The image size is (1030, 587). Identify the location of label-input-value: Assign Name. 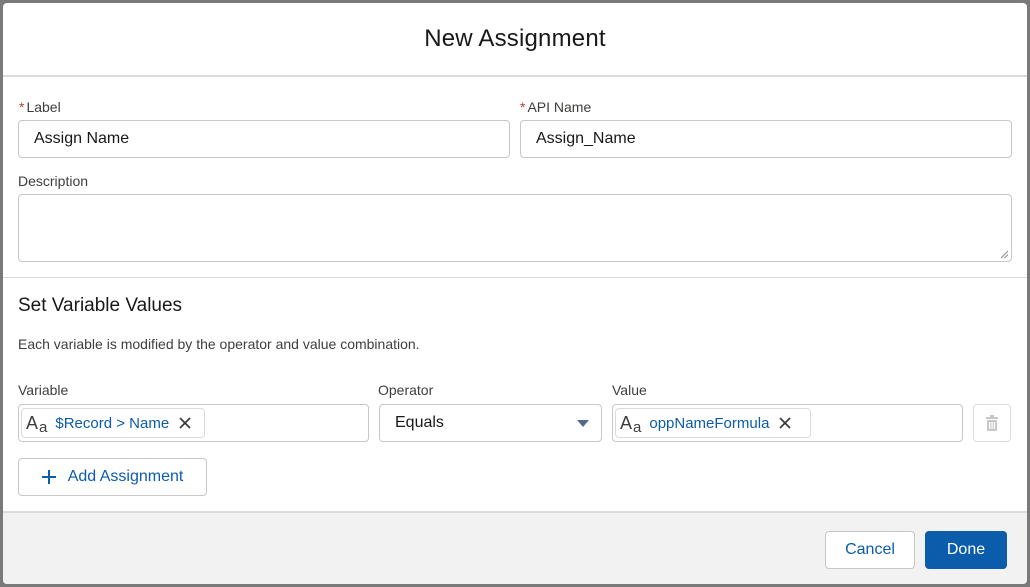
(82, 138).